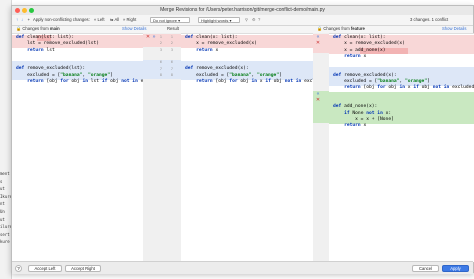 The width and height of the screenshot is (474, 279). I want to click on close-window-button, so click(17, 10).